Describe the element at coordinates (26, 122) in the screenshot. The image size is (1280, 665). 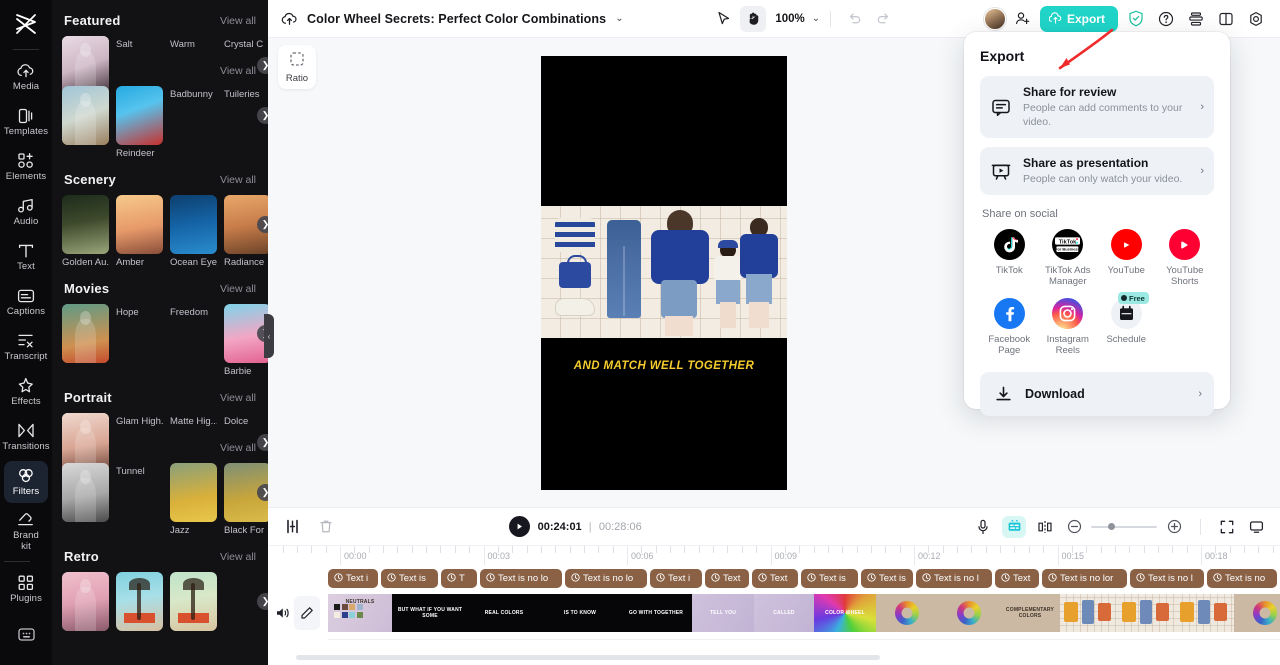
I see `sidebar-item-templates: Templates` at that location.